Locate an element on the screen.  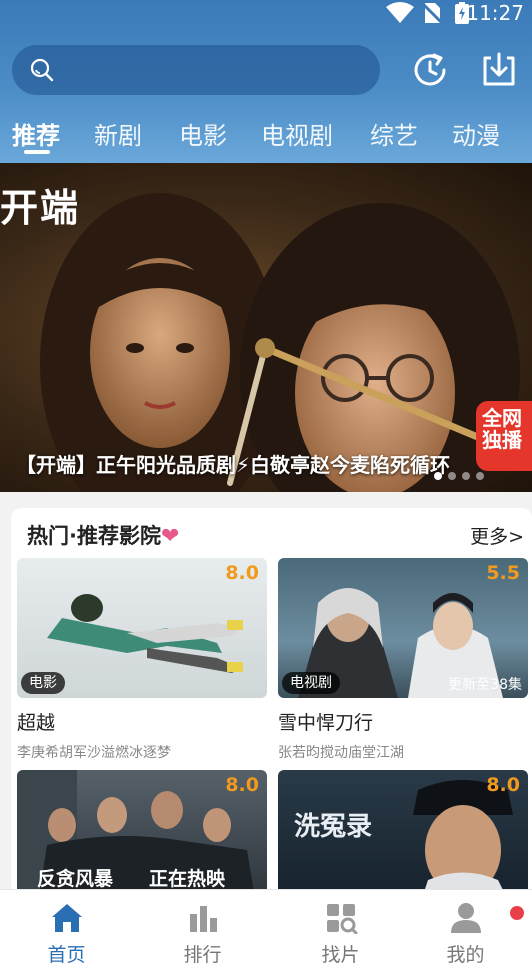
search-input is located at coordinates (196, 70).